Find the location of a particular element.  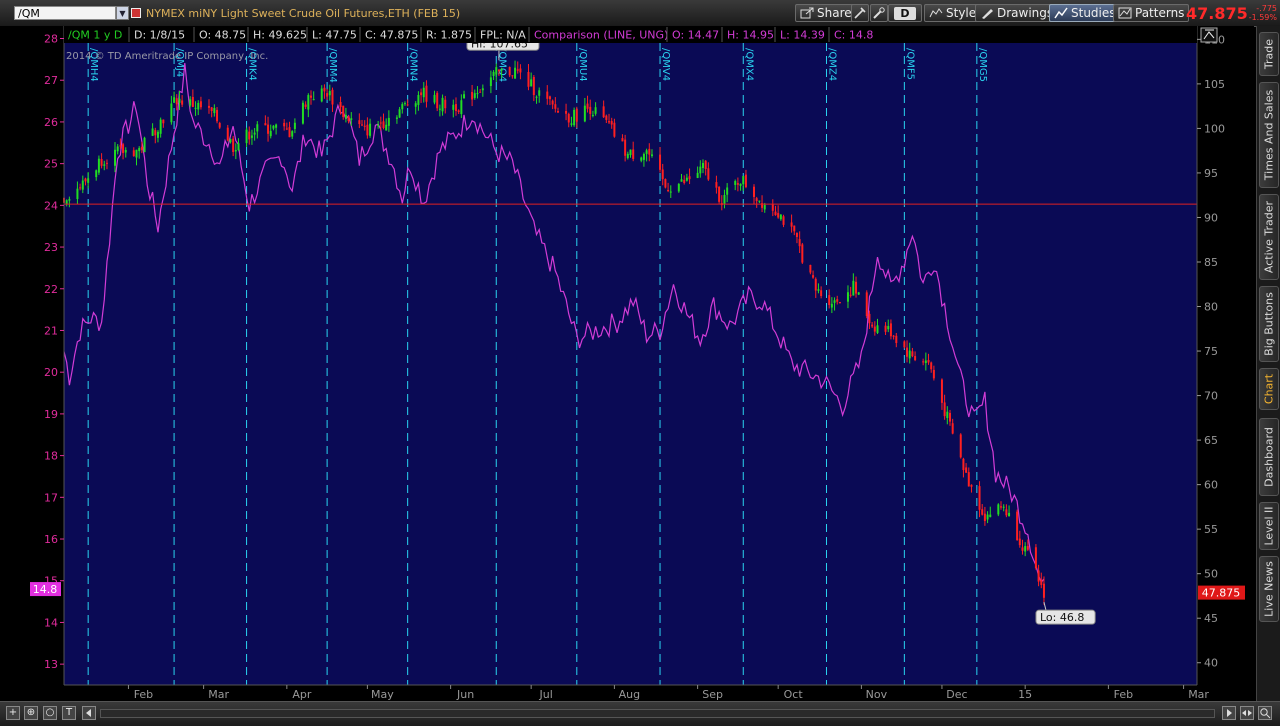

symbol-input: /QM is located at coordinates (65, 13).